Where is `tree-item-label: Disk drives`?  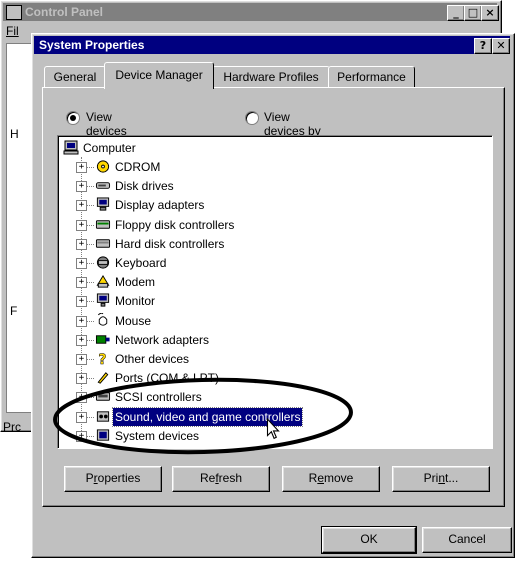
tree-item-label: Disk drives is located at coordinates (144, 186).